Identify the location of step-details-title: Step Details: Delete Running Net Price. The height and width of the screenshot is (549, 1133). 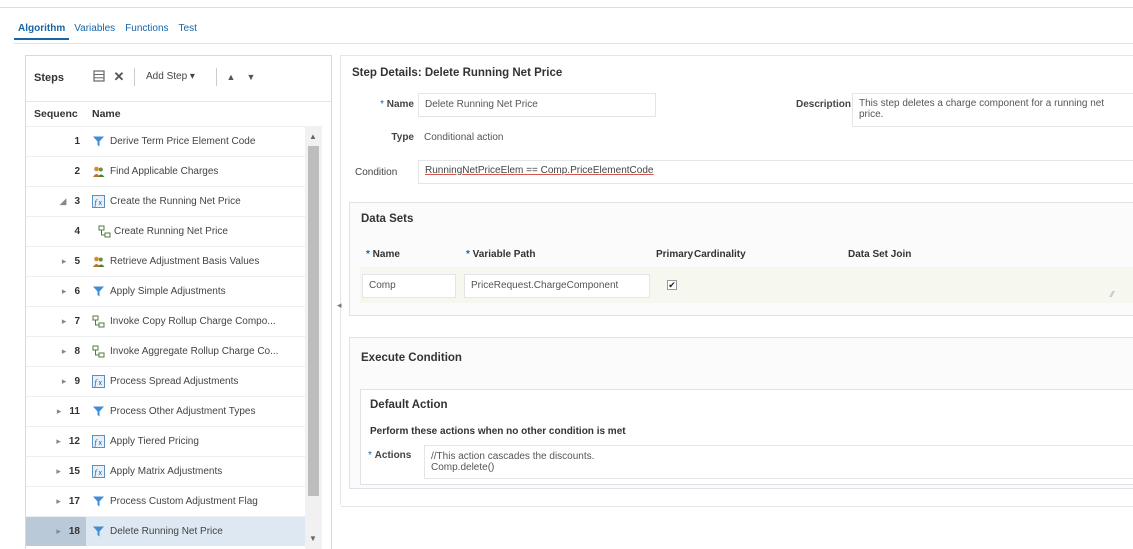
(457, 73).